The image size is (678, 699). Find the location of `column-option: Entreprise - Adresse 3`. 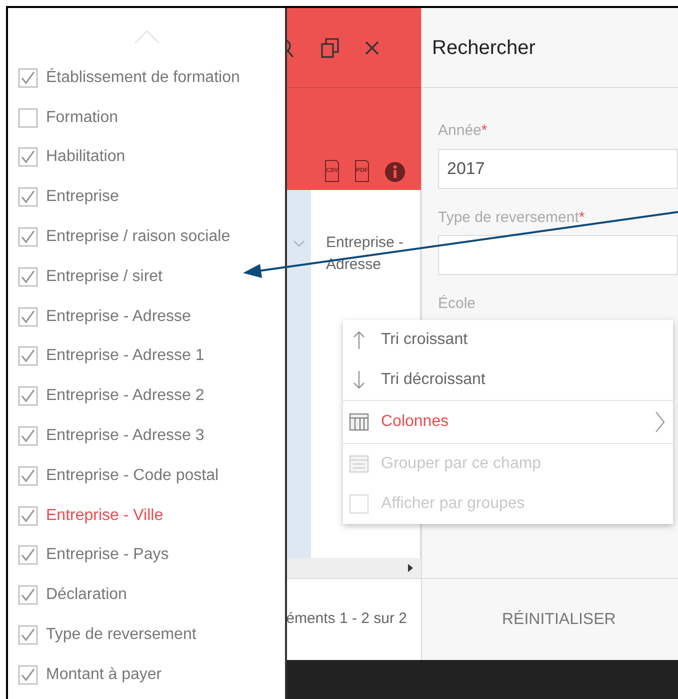

column-option: Entreprise - Adresse 3 is located at coordinates (125, 436).